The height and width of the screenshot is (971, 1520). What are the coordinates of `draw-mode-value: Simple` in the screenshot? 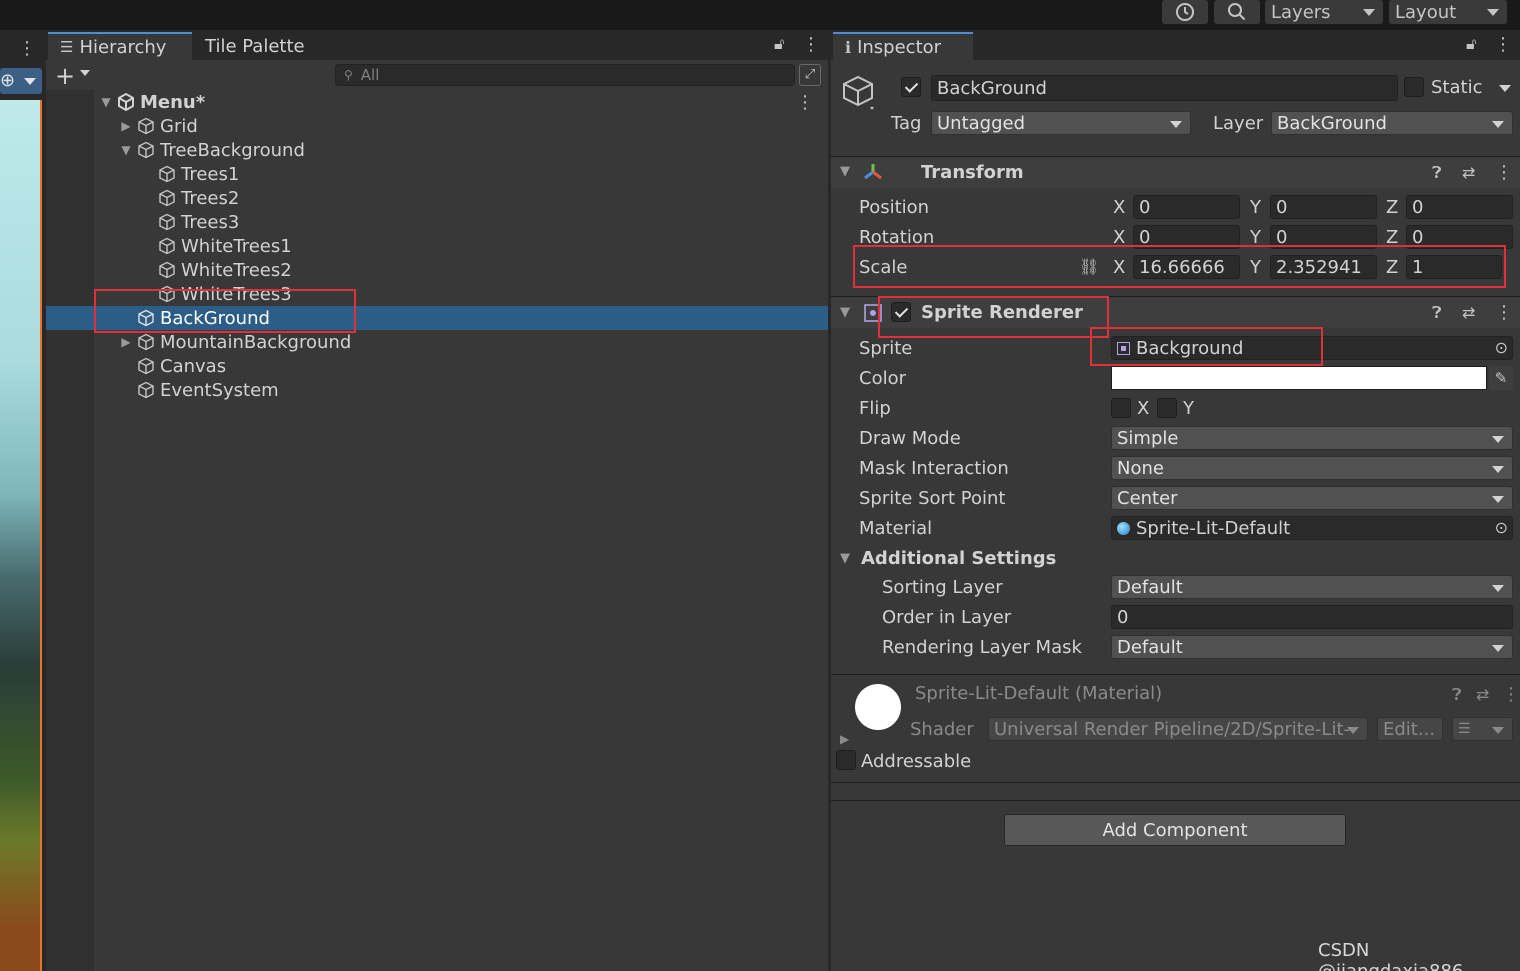 It's located at (1148, 438).